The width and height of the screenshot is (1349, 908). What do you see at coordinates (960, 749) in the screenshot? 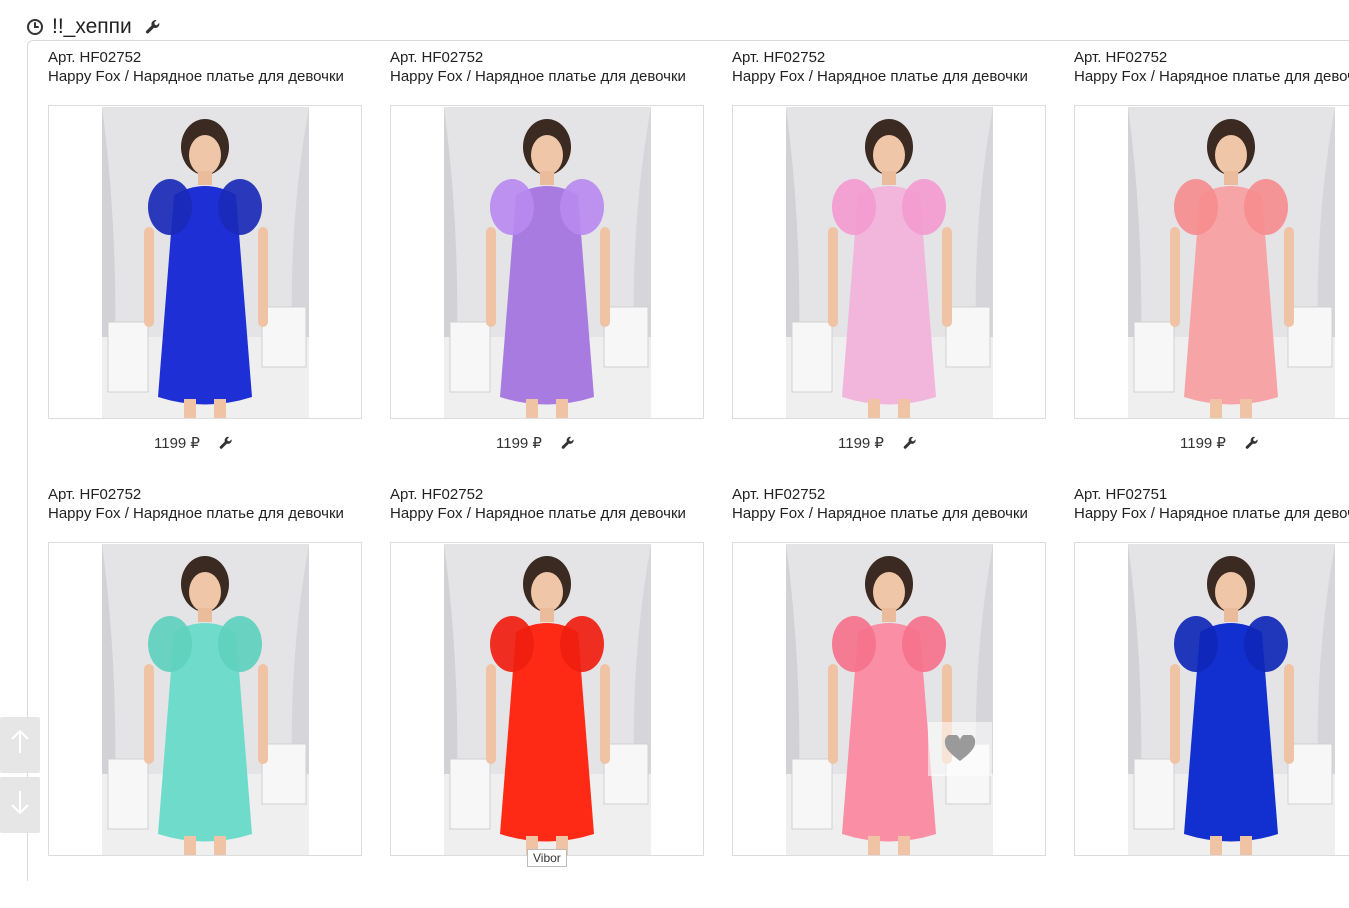
I see `heart-icon` at bounding box center [960, 749].